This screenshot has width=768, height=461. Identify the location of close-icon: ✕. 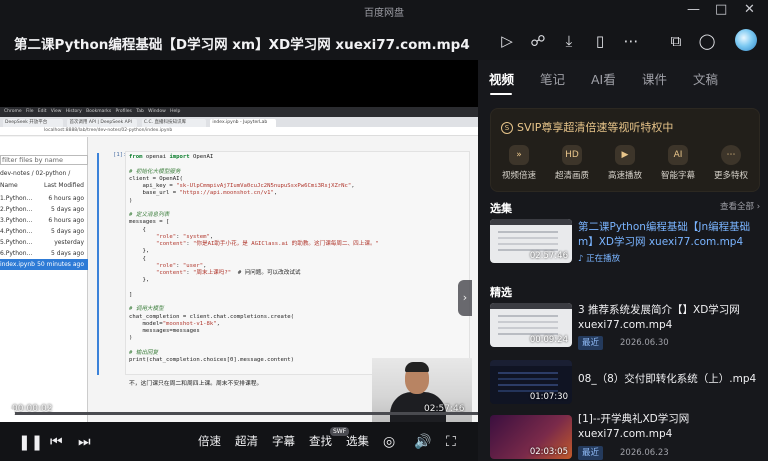
(749, 10).